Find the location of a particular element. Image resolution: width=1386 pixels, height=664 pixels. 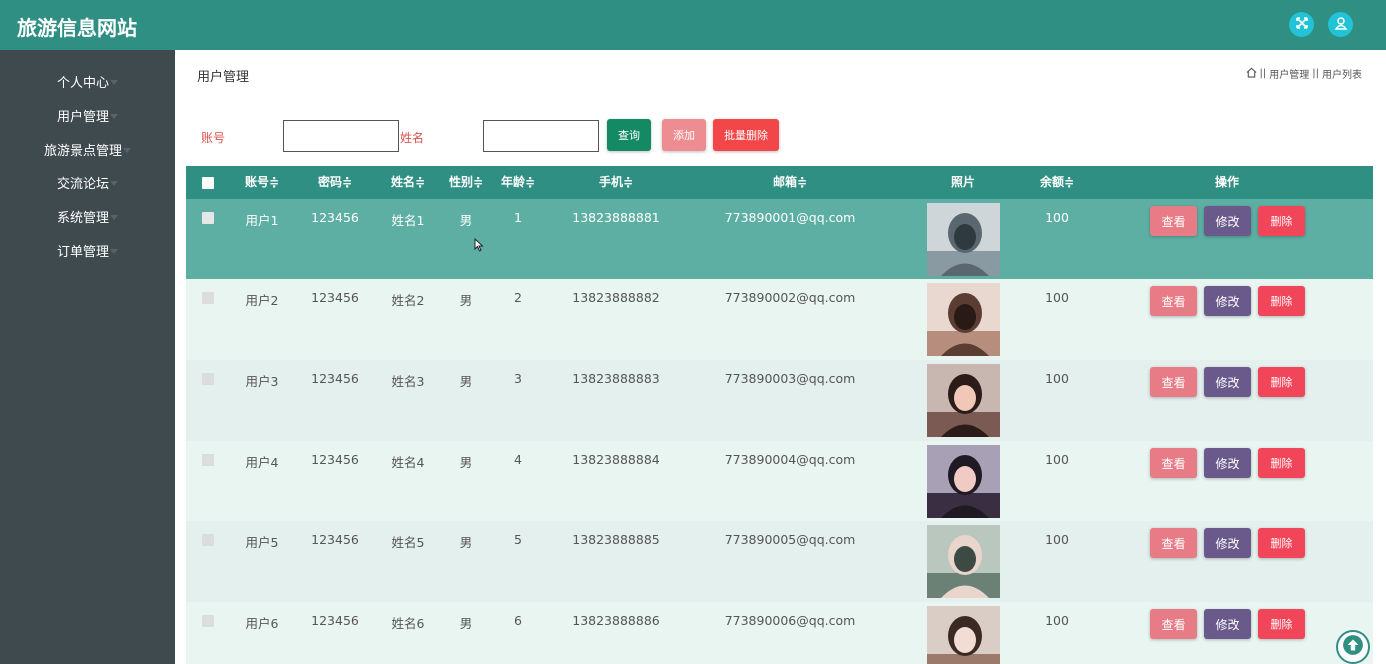

cell-age: 6 is located at coordinates (518, 620).